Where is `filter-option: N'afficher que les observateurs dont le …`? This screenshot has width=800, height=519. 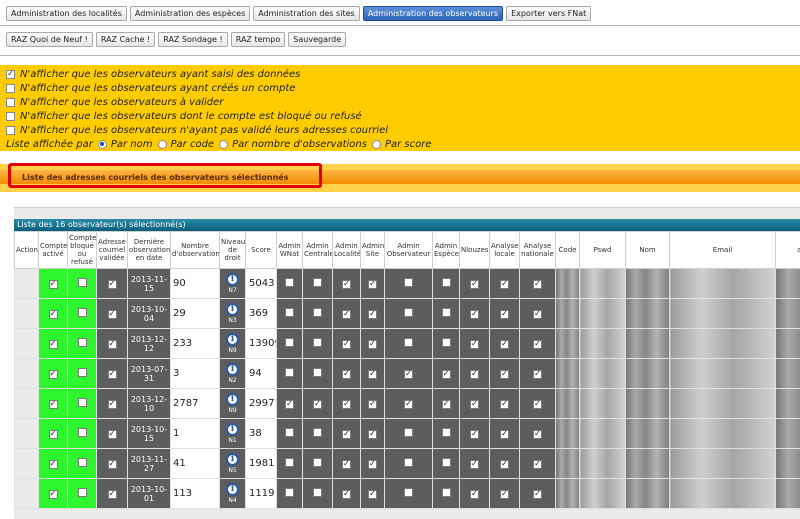 filter-option: N'afficher que les observateurs dont le … is located at coordinates (184, 116).